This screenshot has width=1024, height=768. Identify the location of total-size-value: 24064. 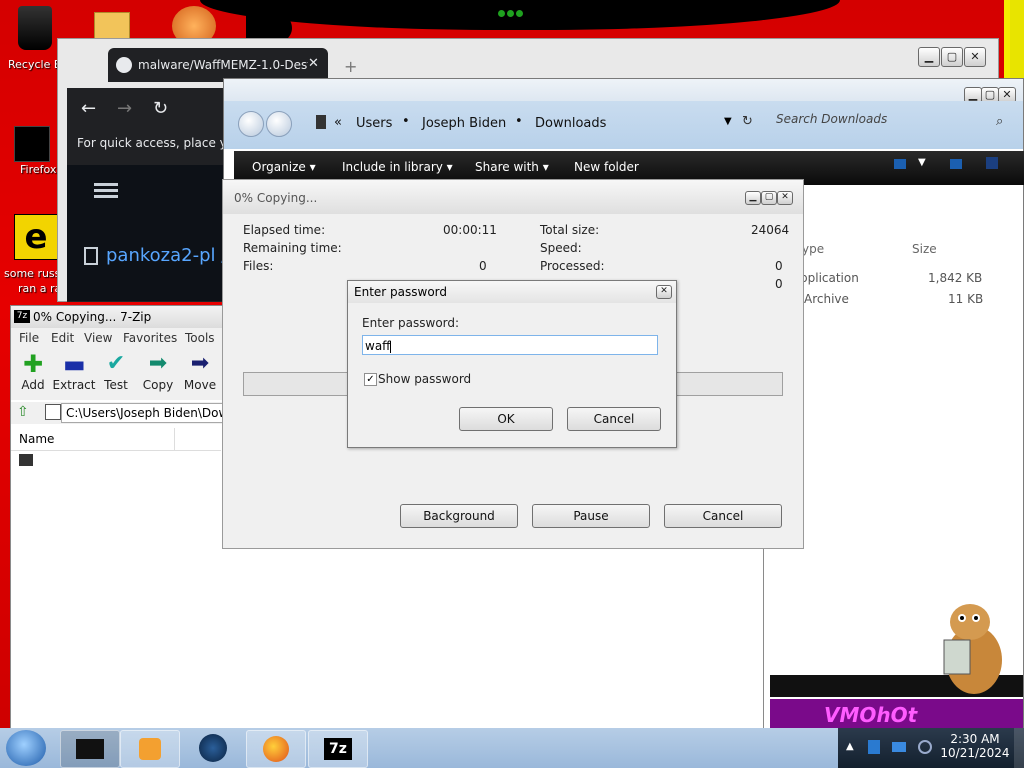
(770, 230).